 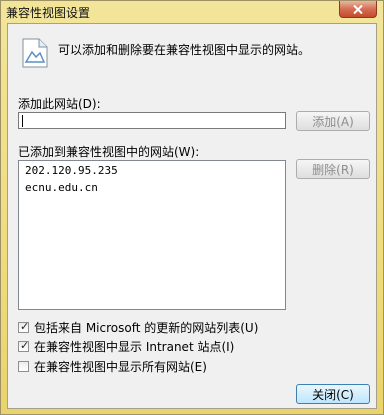 What do you see at coordinates (134, 346) in the screenshot?
I see `checkbox-label: 在兼容性视图中显示 Intranet 站点(I)` at bounding box center [134, 346].